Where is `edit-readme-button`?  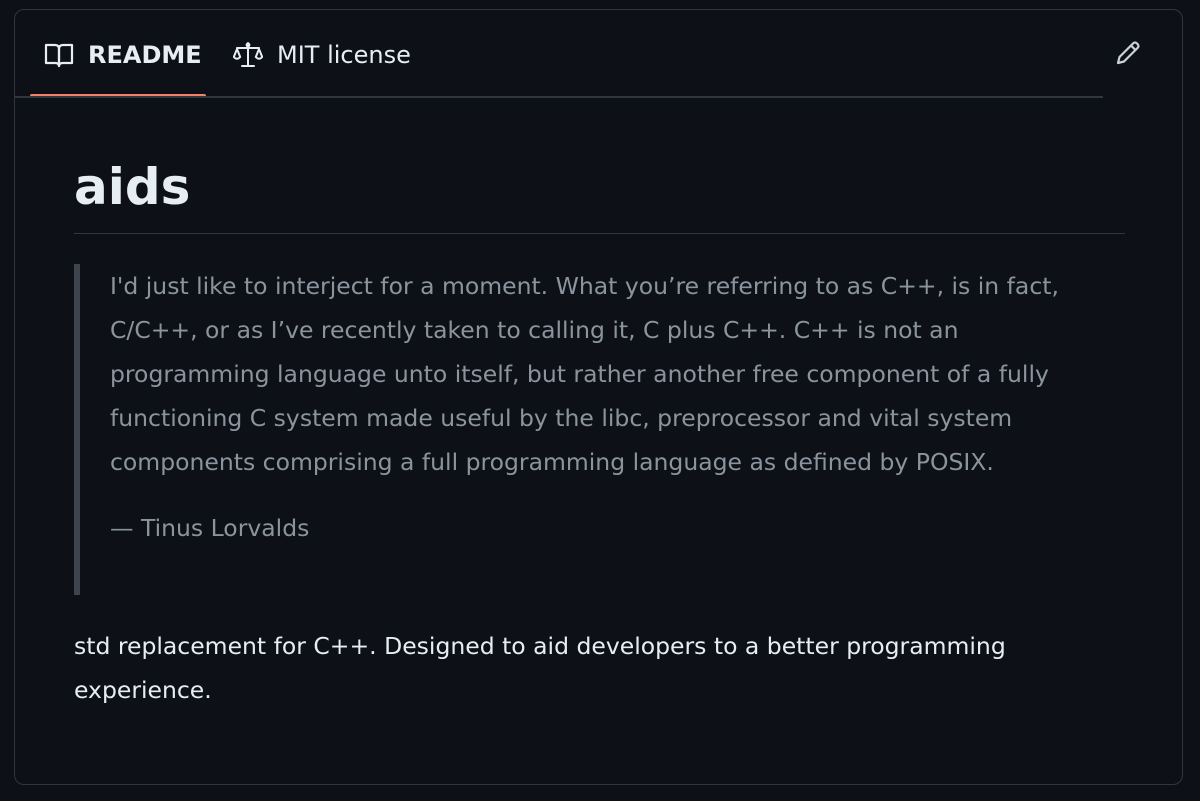
edit-readme-button is located at coordinates (1128, 55).